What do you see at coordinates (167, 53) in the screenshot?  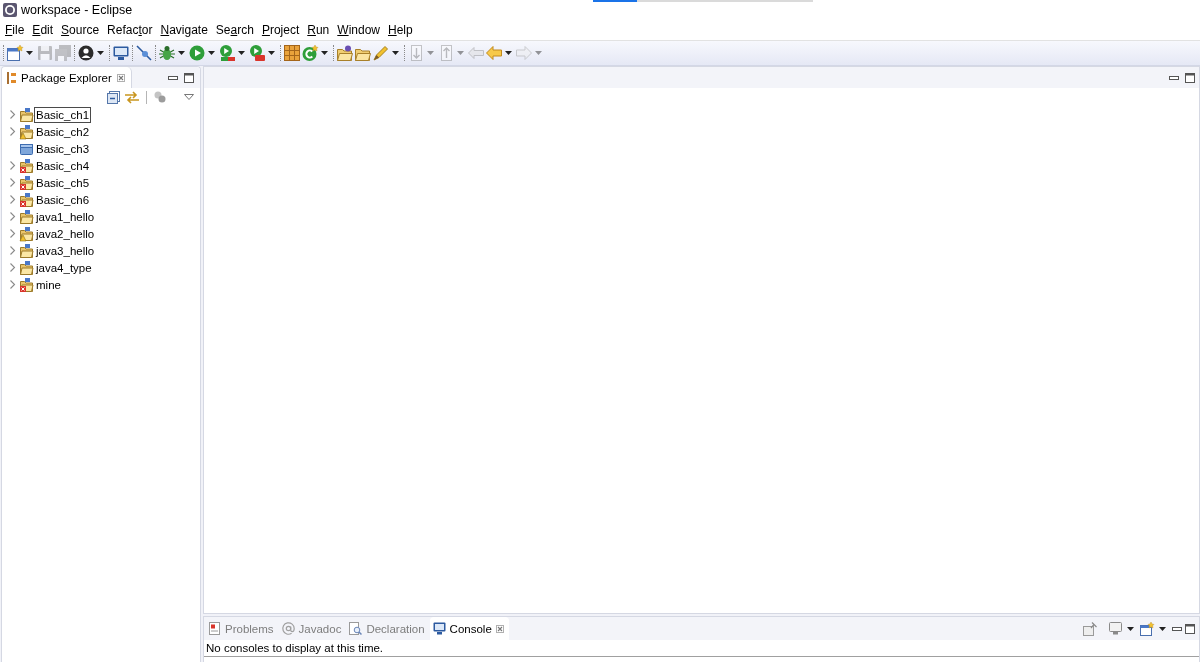 I see `bug-icon` at bounding box center [167, 53].